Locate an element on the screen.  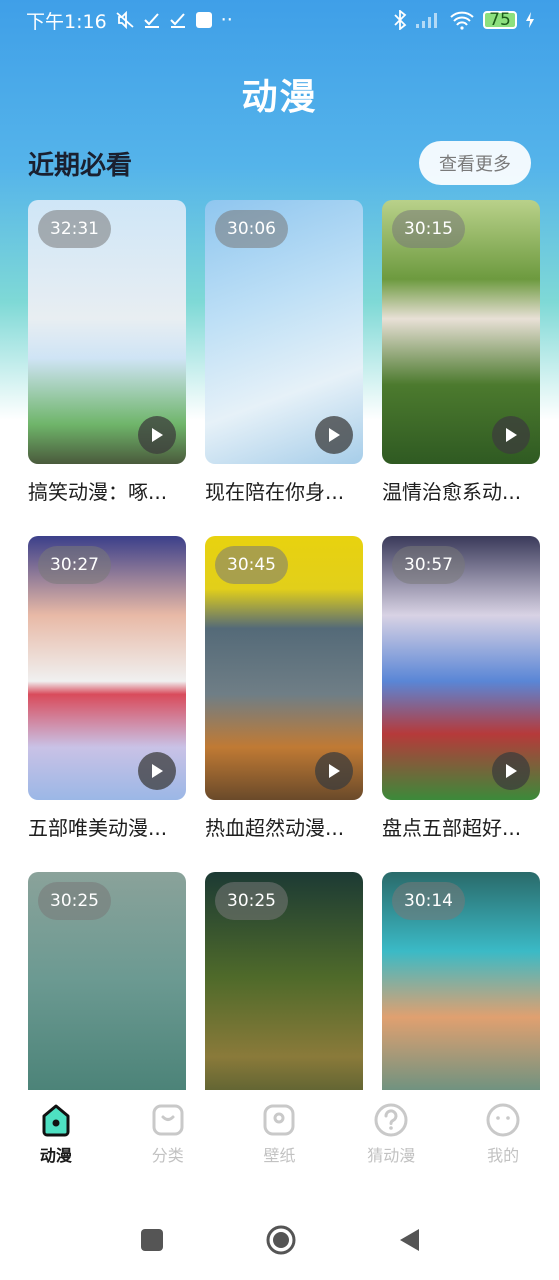
duration-badge: 30:14 is located at coordinates (428, 901).